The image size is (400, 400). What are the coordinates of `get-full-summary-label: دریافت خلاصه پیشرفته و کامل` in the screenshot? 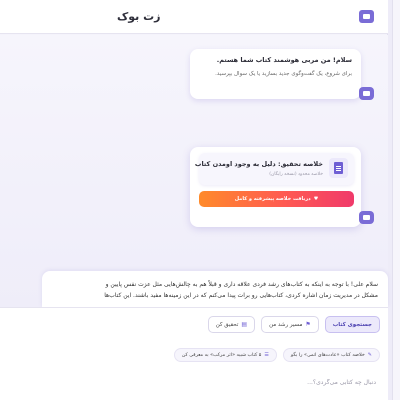 It's located at (272, 199).